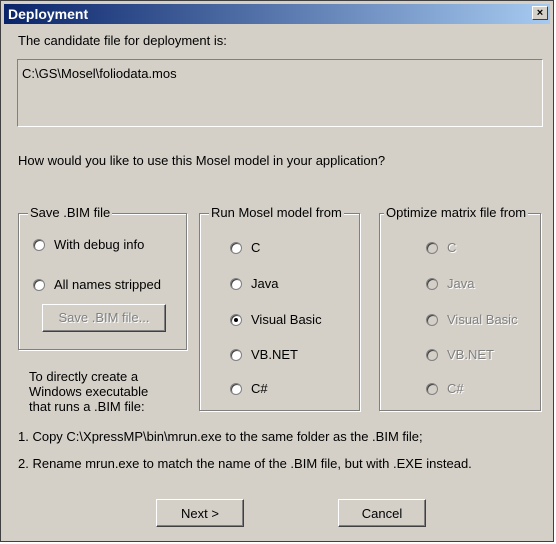 The width and height of the screenshot is (556, 544). Describe the element at coordinates (97, 284) in the screenshot. I see `radio-all-names-stripped: All names stripped` at that location.